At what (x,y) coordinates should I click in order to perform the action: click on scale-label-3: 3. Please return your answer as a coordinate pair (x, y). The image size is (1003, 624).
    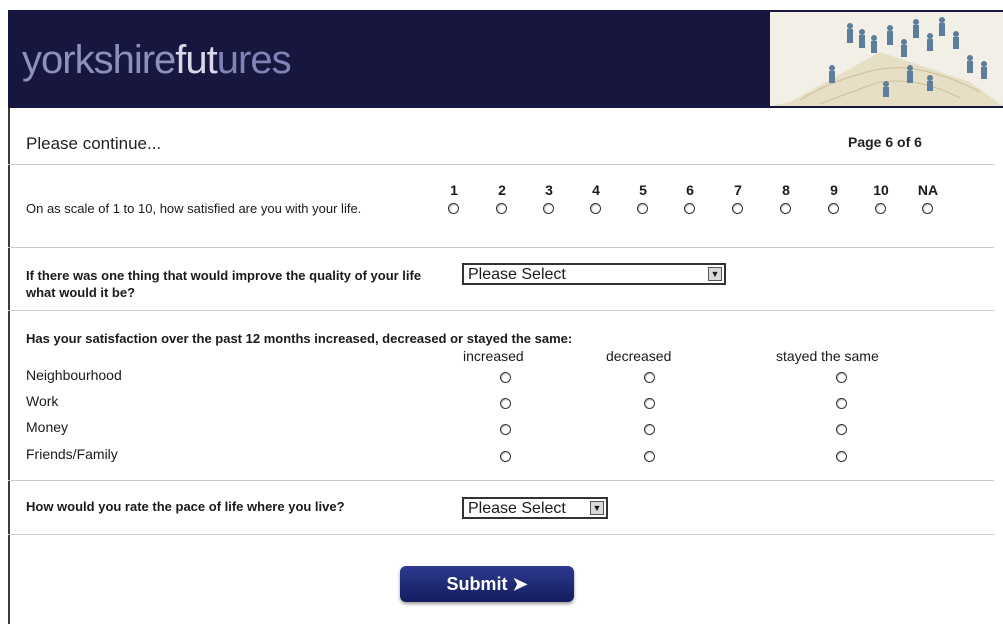
    Looking at the image, I should click on (549, 190).